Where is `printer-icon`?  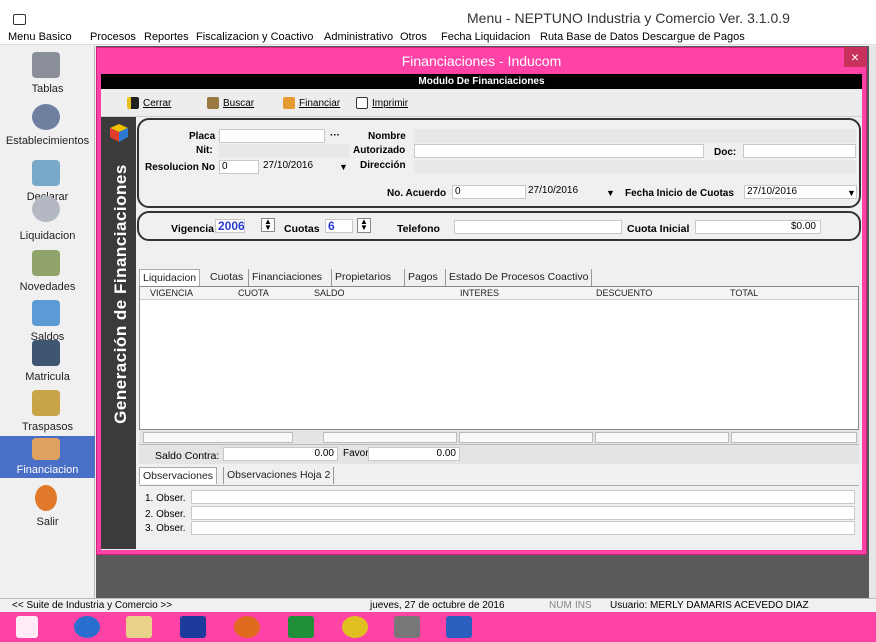 printer-icon is located at coordinates (362, 103).